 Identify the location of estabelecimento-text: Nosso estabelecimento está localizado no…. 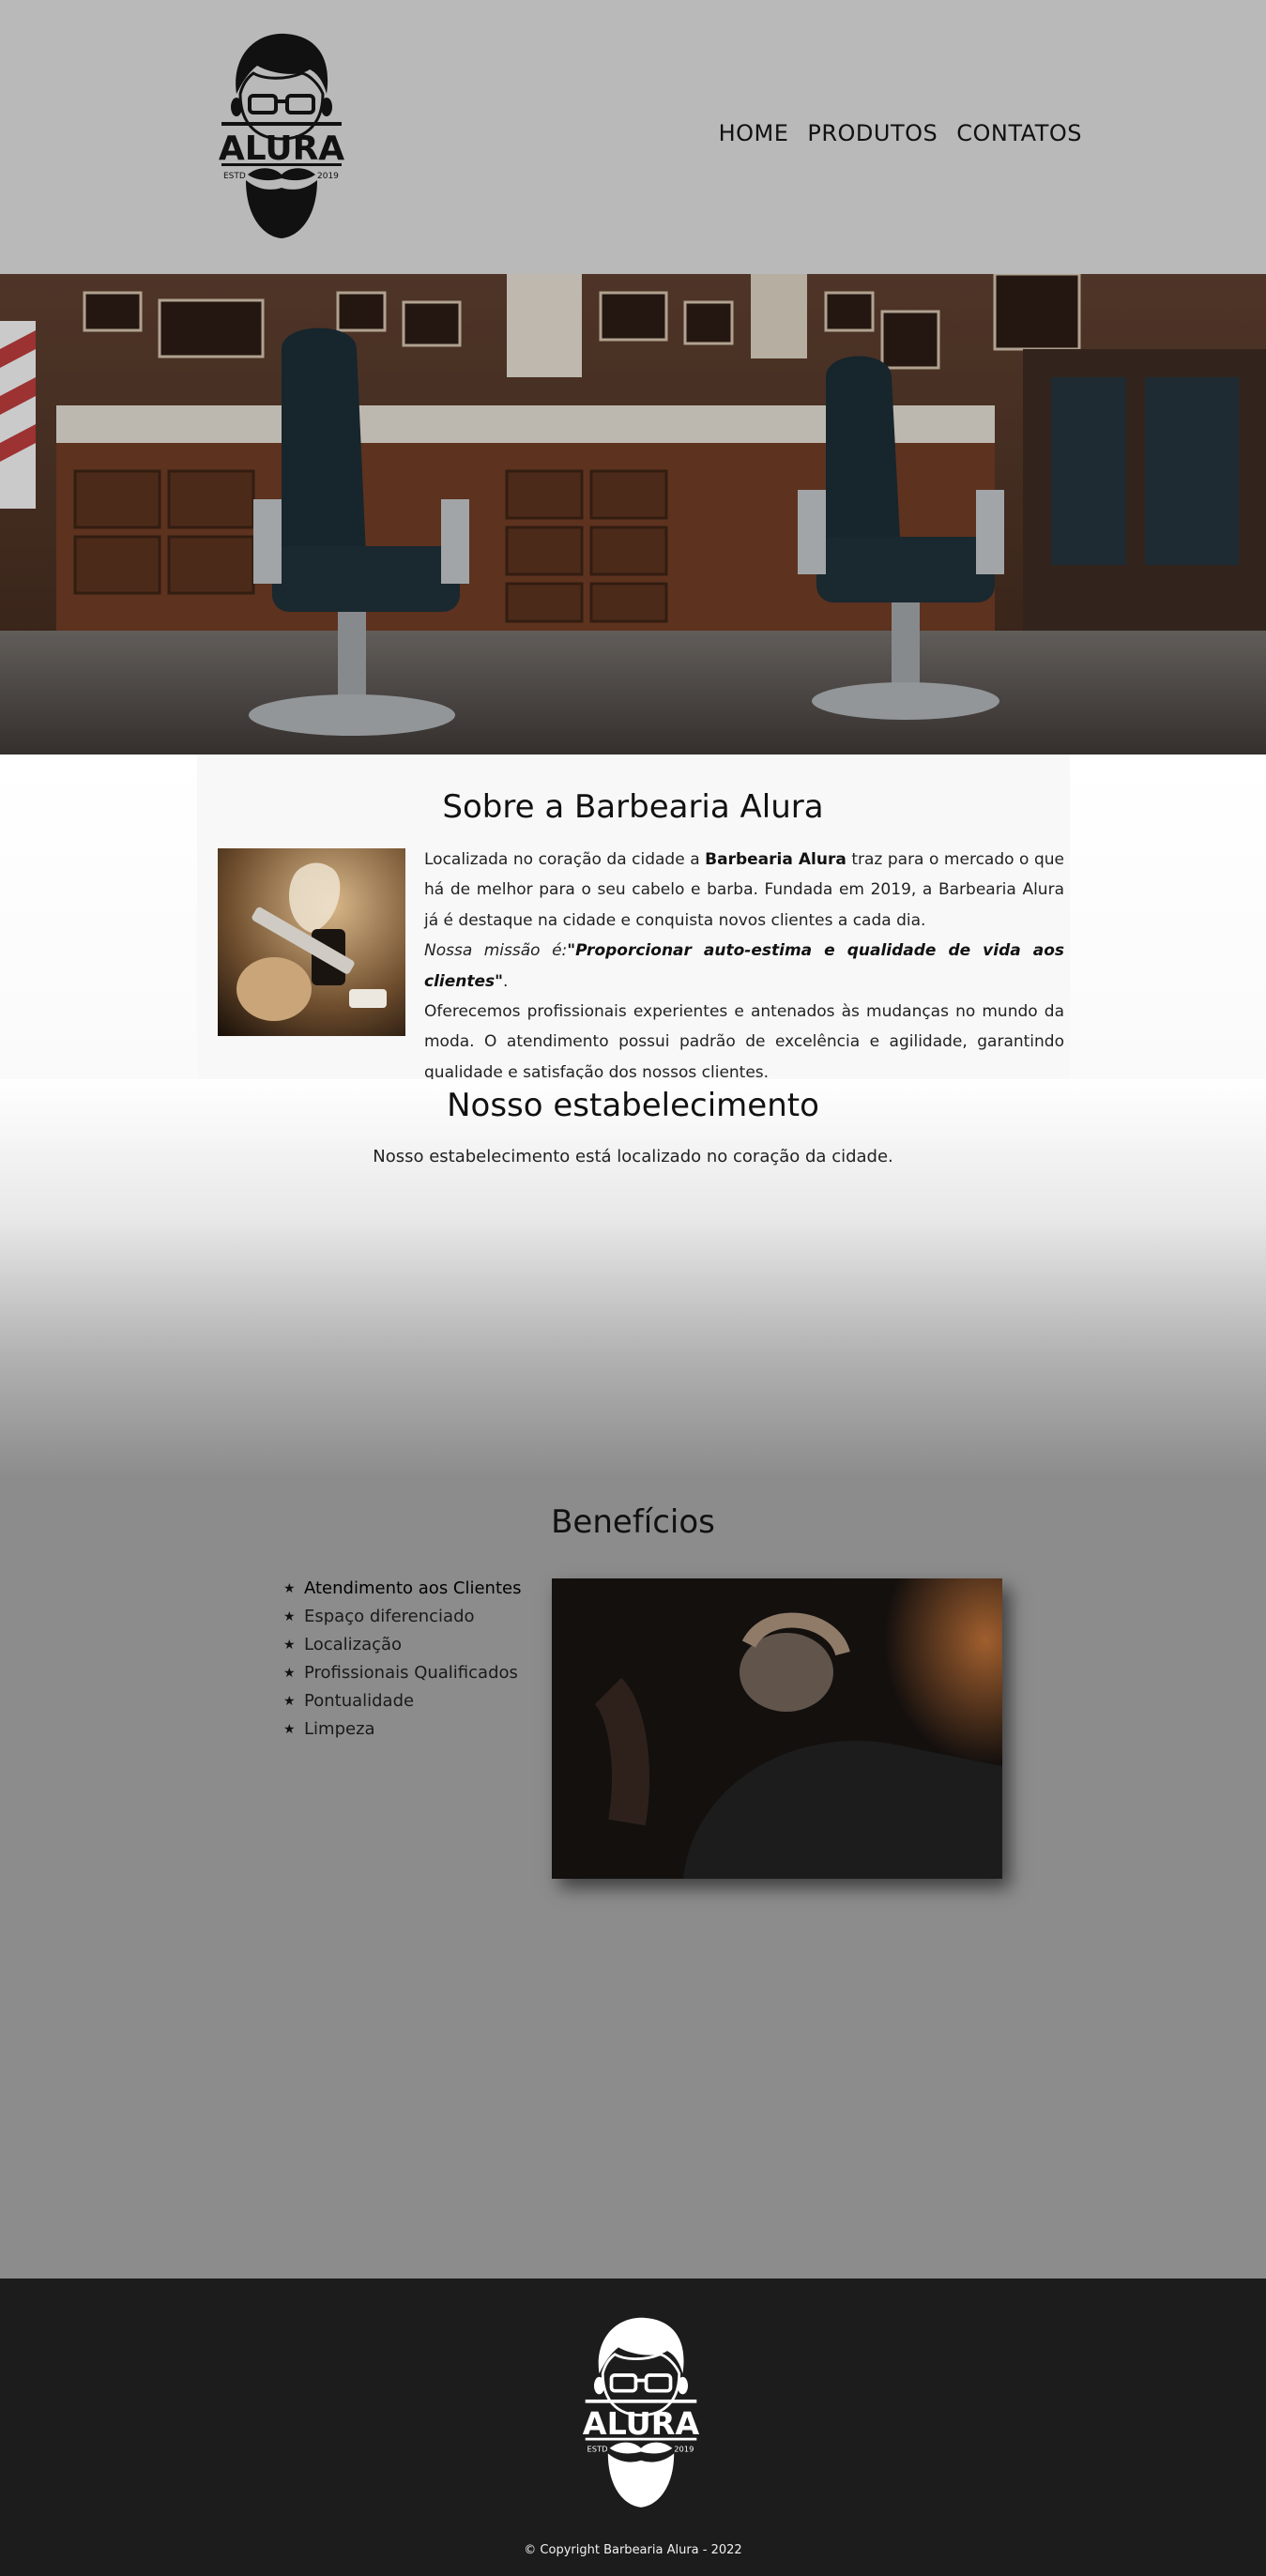
(633, 1156).